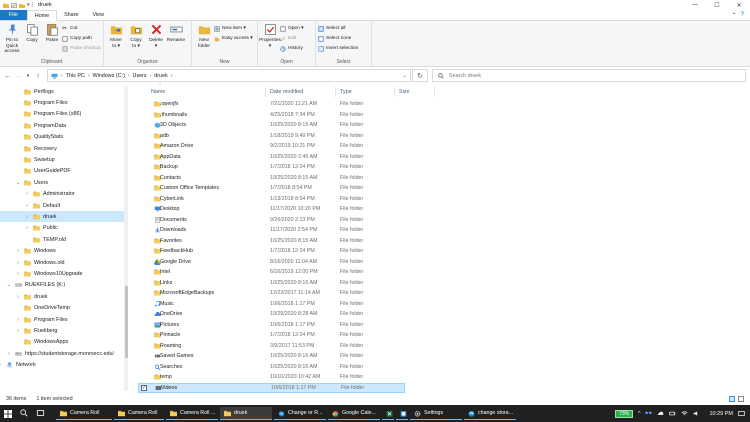 Image resolution: width=750 pixels, height=422 pixels. I want to click on nav-item: › https://studentstorage.monroecc.edu/, so click(62, 353).